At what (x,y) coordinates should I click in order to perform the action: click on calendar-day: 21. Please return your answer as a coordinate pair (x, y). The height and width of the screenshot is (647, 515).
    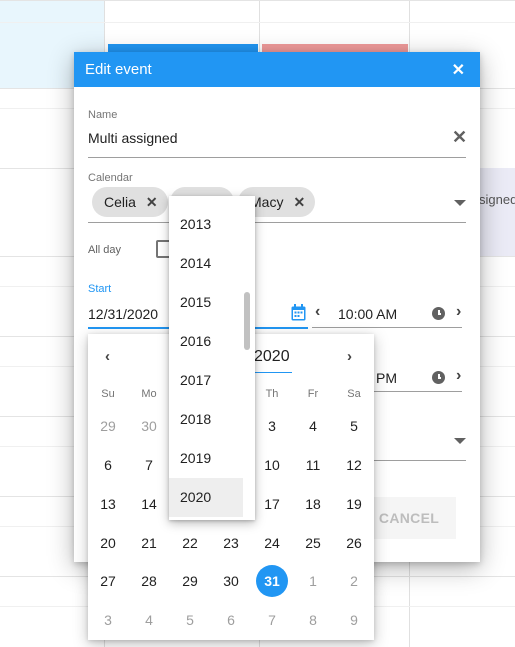
    Looking at the image, I should click on (149, 543).